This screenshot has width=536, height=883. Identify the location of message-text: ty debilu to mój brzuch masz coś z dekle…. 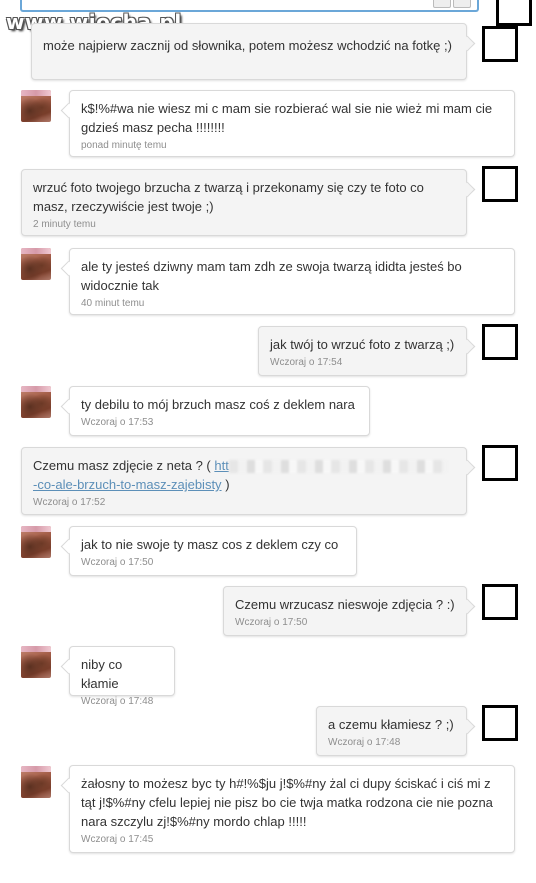
(218, 404).